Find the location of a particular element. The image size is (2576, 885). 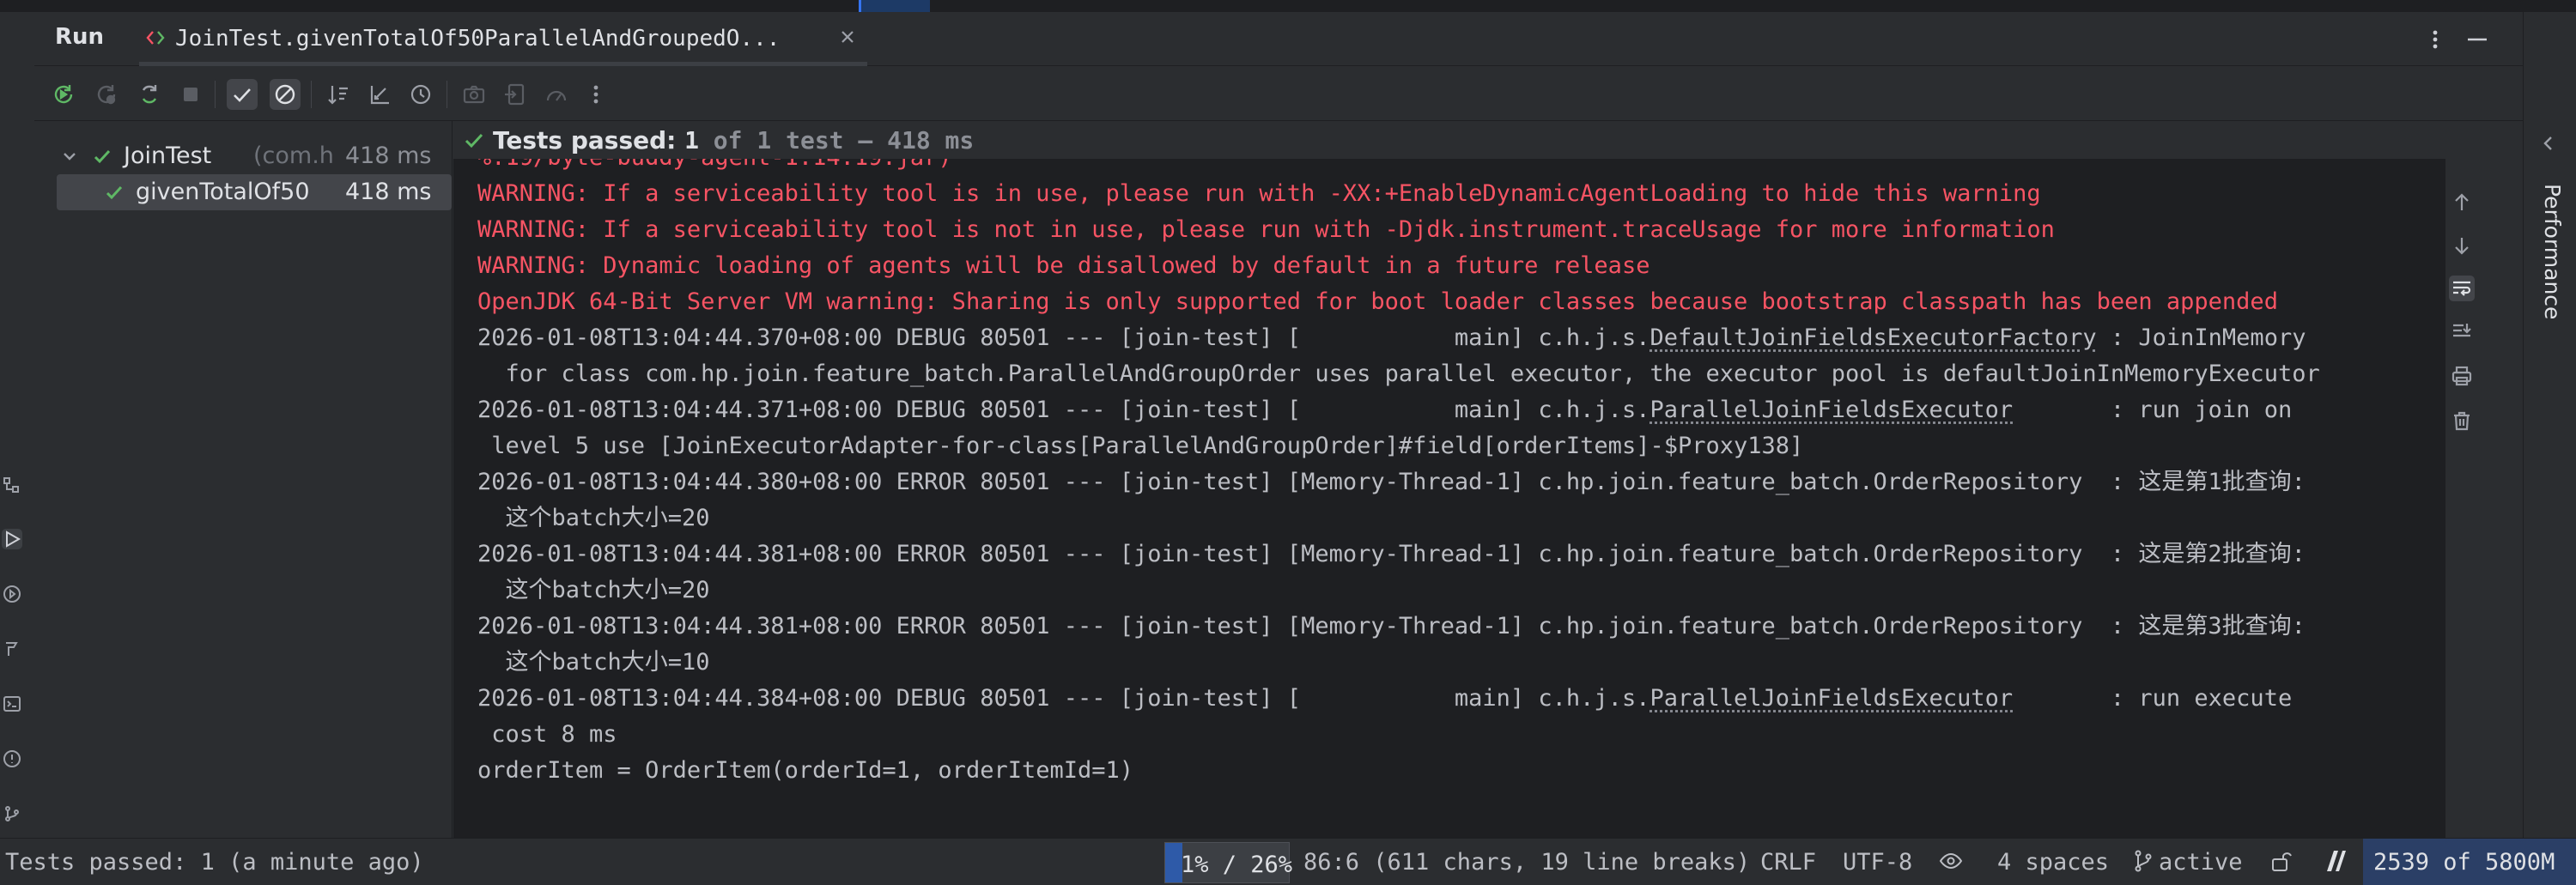

editor-scroll-indicator is located at coordinates (895, 6).